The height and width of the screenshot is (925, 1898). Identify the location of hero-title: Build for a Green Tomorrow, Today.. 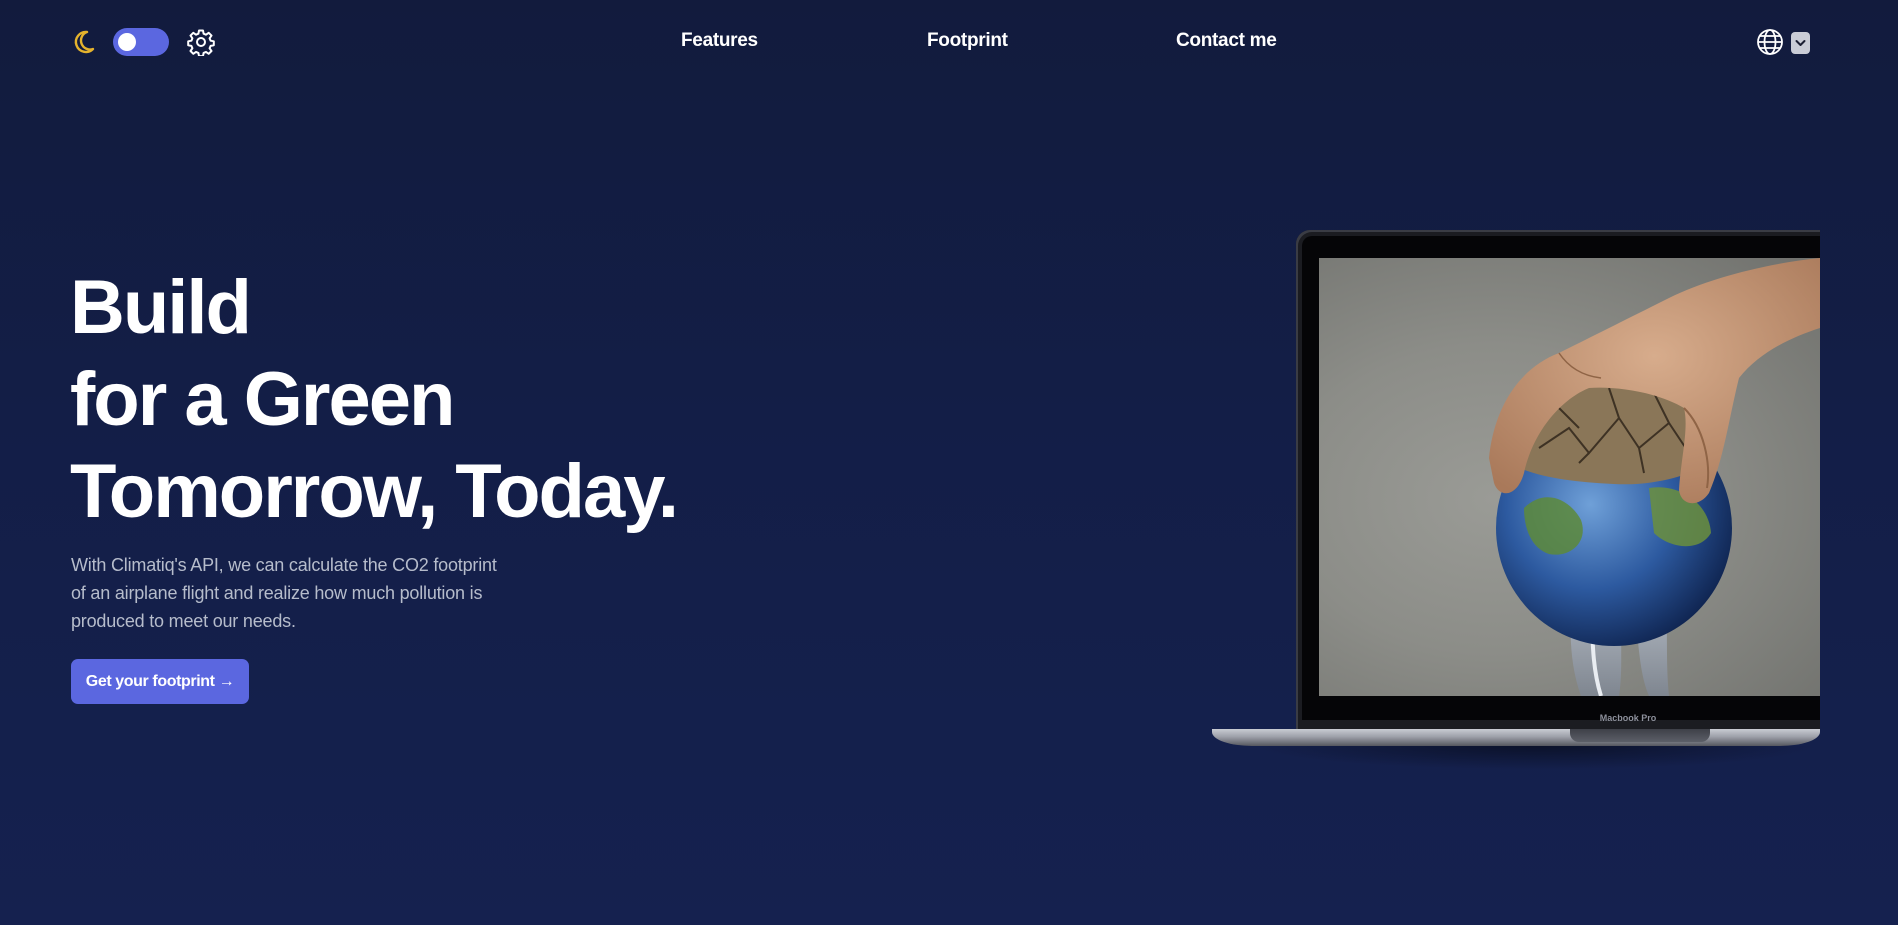
(374, 400).